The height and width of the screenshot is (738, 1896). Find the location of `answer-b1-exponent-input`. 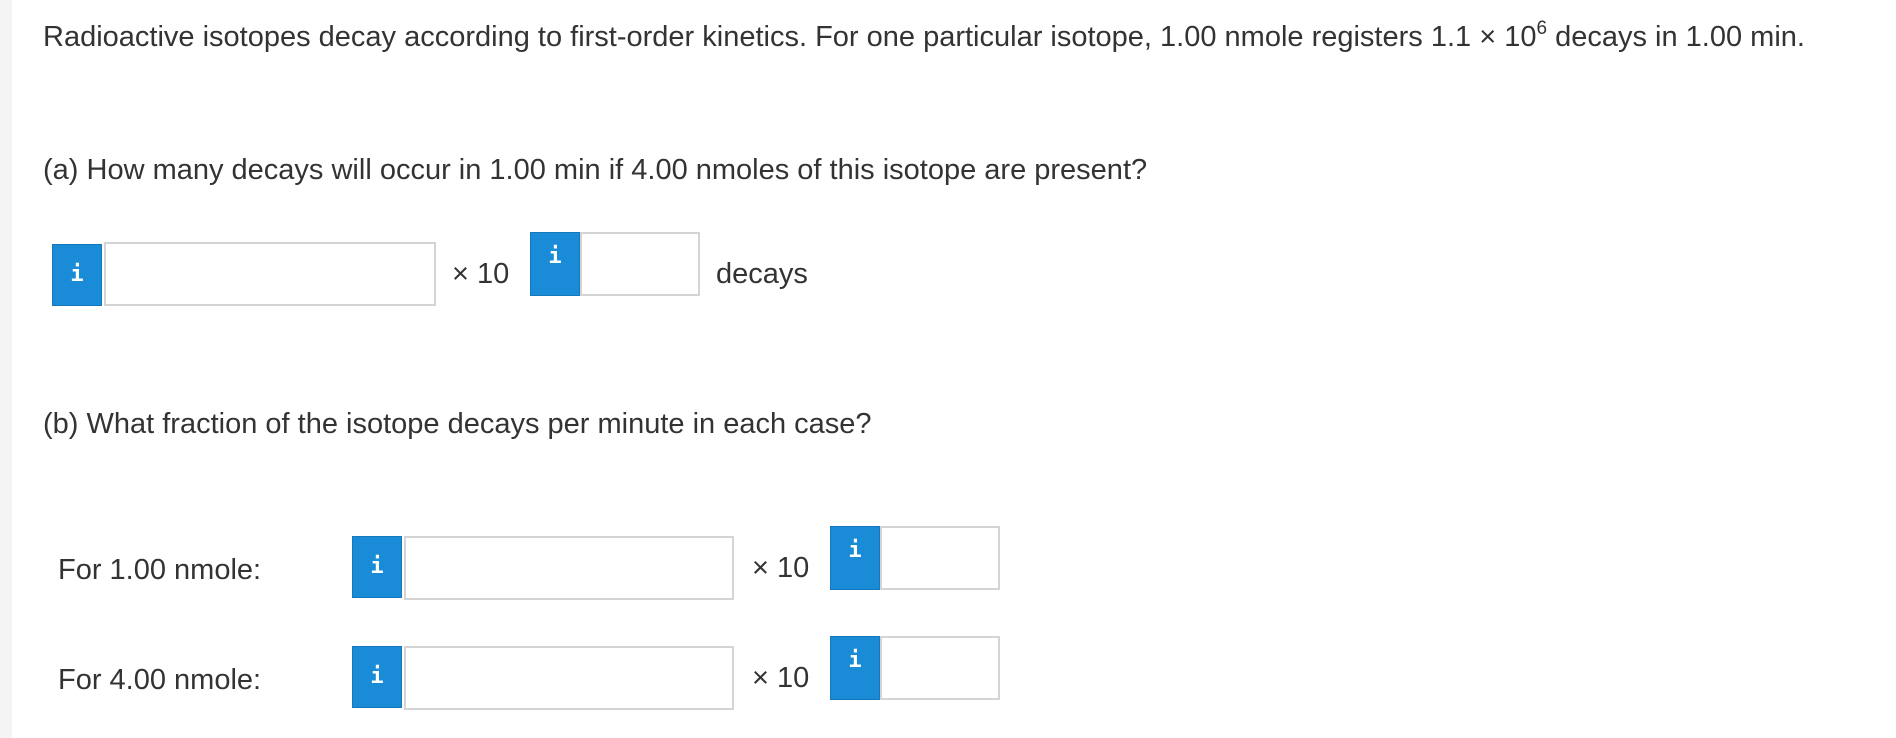

answer-b1-exponent-input is located at coordinates (940, 558).